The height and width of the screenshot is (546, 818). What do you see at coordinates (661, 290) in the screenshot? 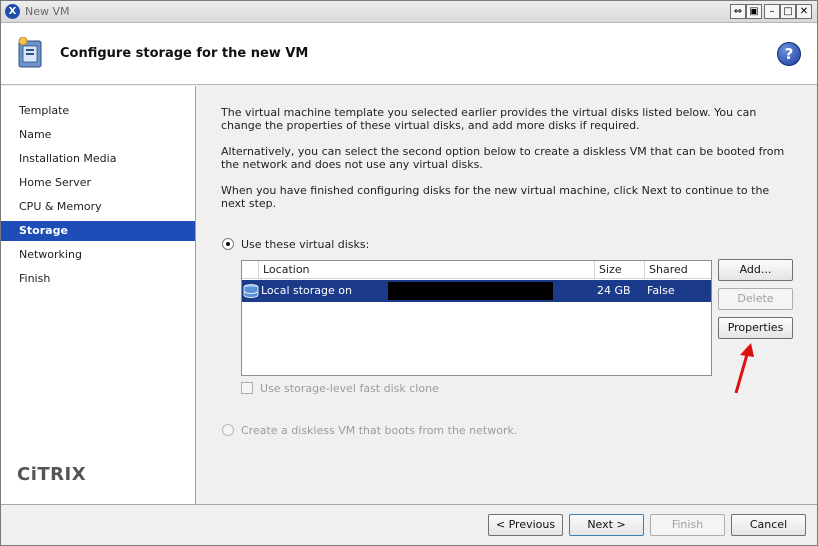
I see `disk-shared: False` at bounding box center [661, 290].